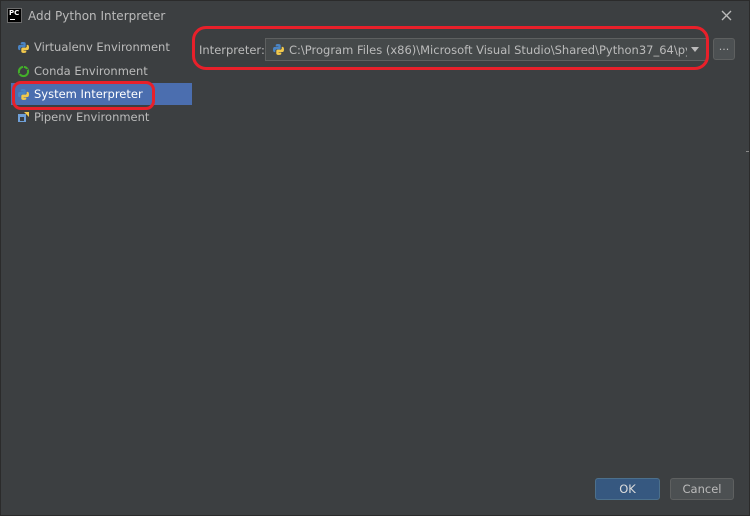  I want to click on sidebar-item-pipenv: Pipenv Environment, so click(101, 117).